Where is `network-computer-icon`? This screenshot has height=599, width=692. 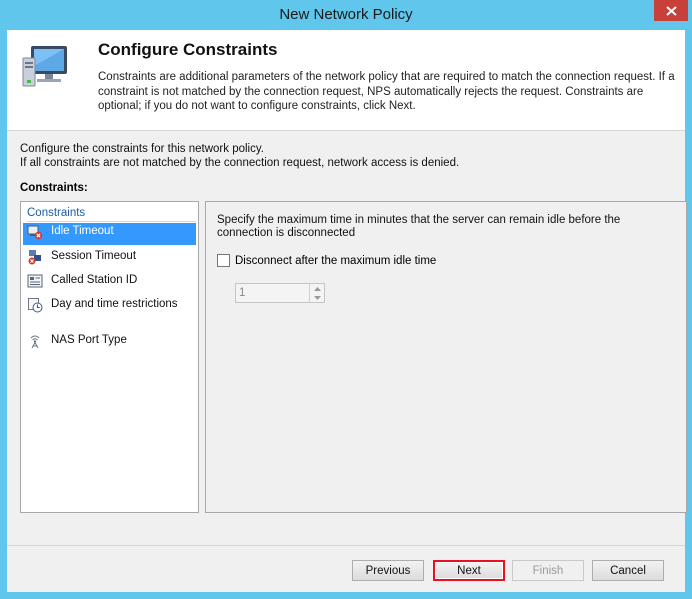 network-computer-icon is located at coordinates (44, 66).